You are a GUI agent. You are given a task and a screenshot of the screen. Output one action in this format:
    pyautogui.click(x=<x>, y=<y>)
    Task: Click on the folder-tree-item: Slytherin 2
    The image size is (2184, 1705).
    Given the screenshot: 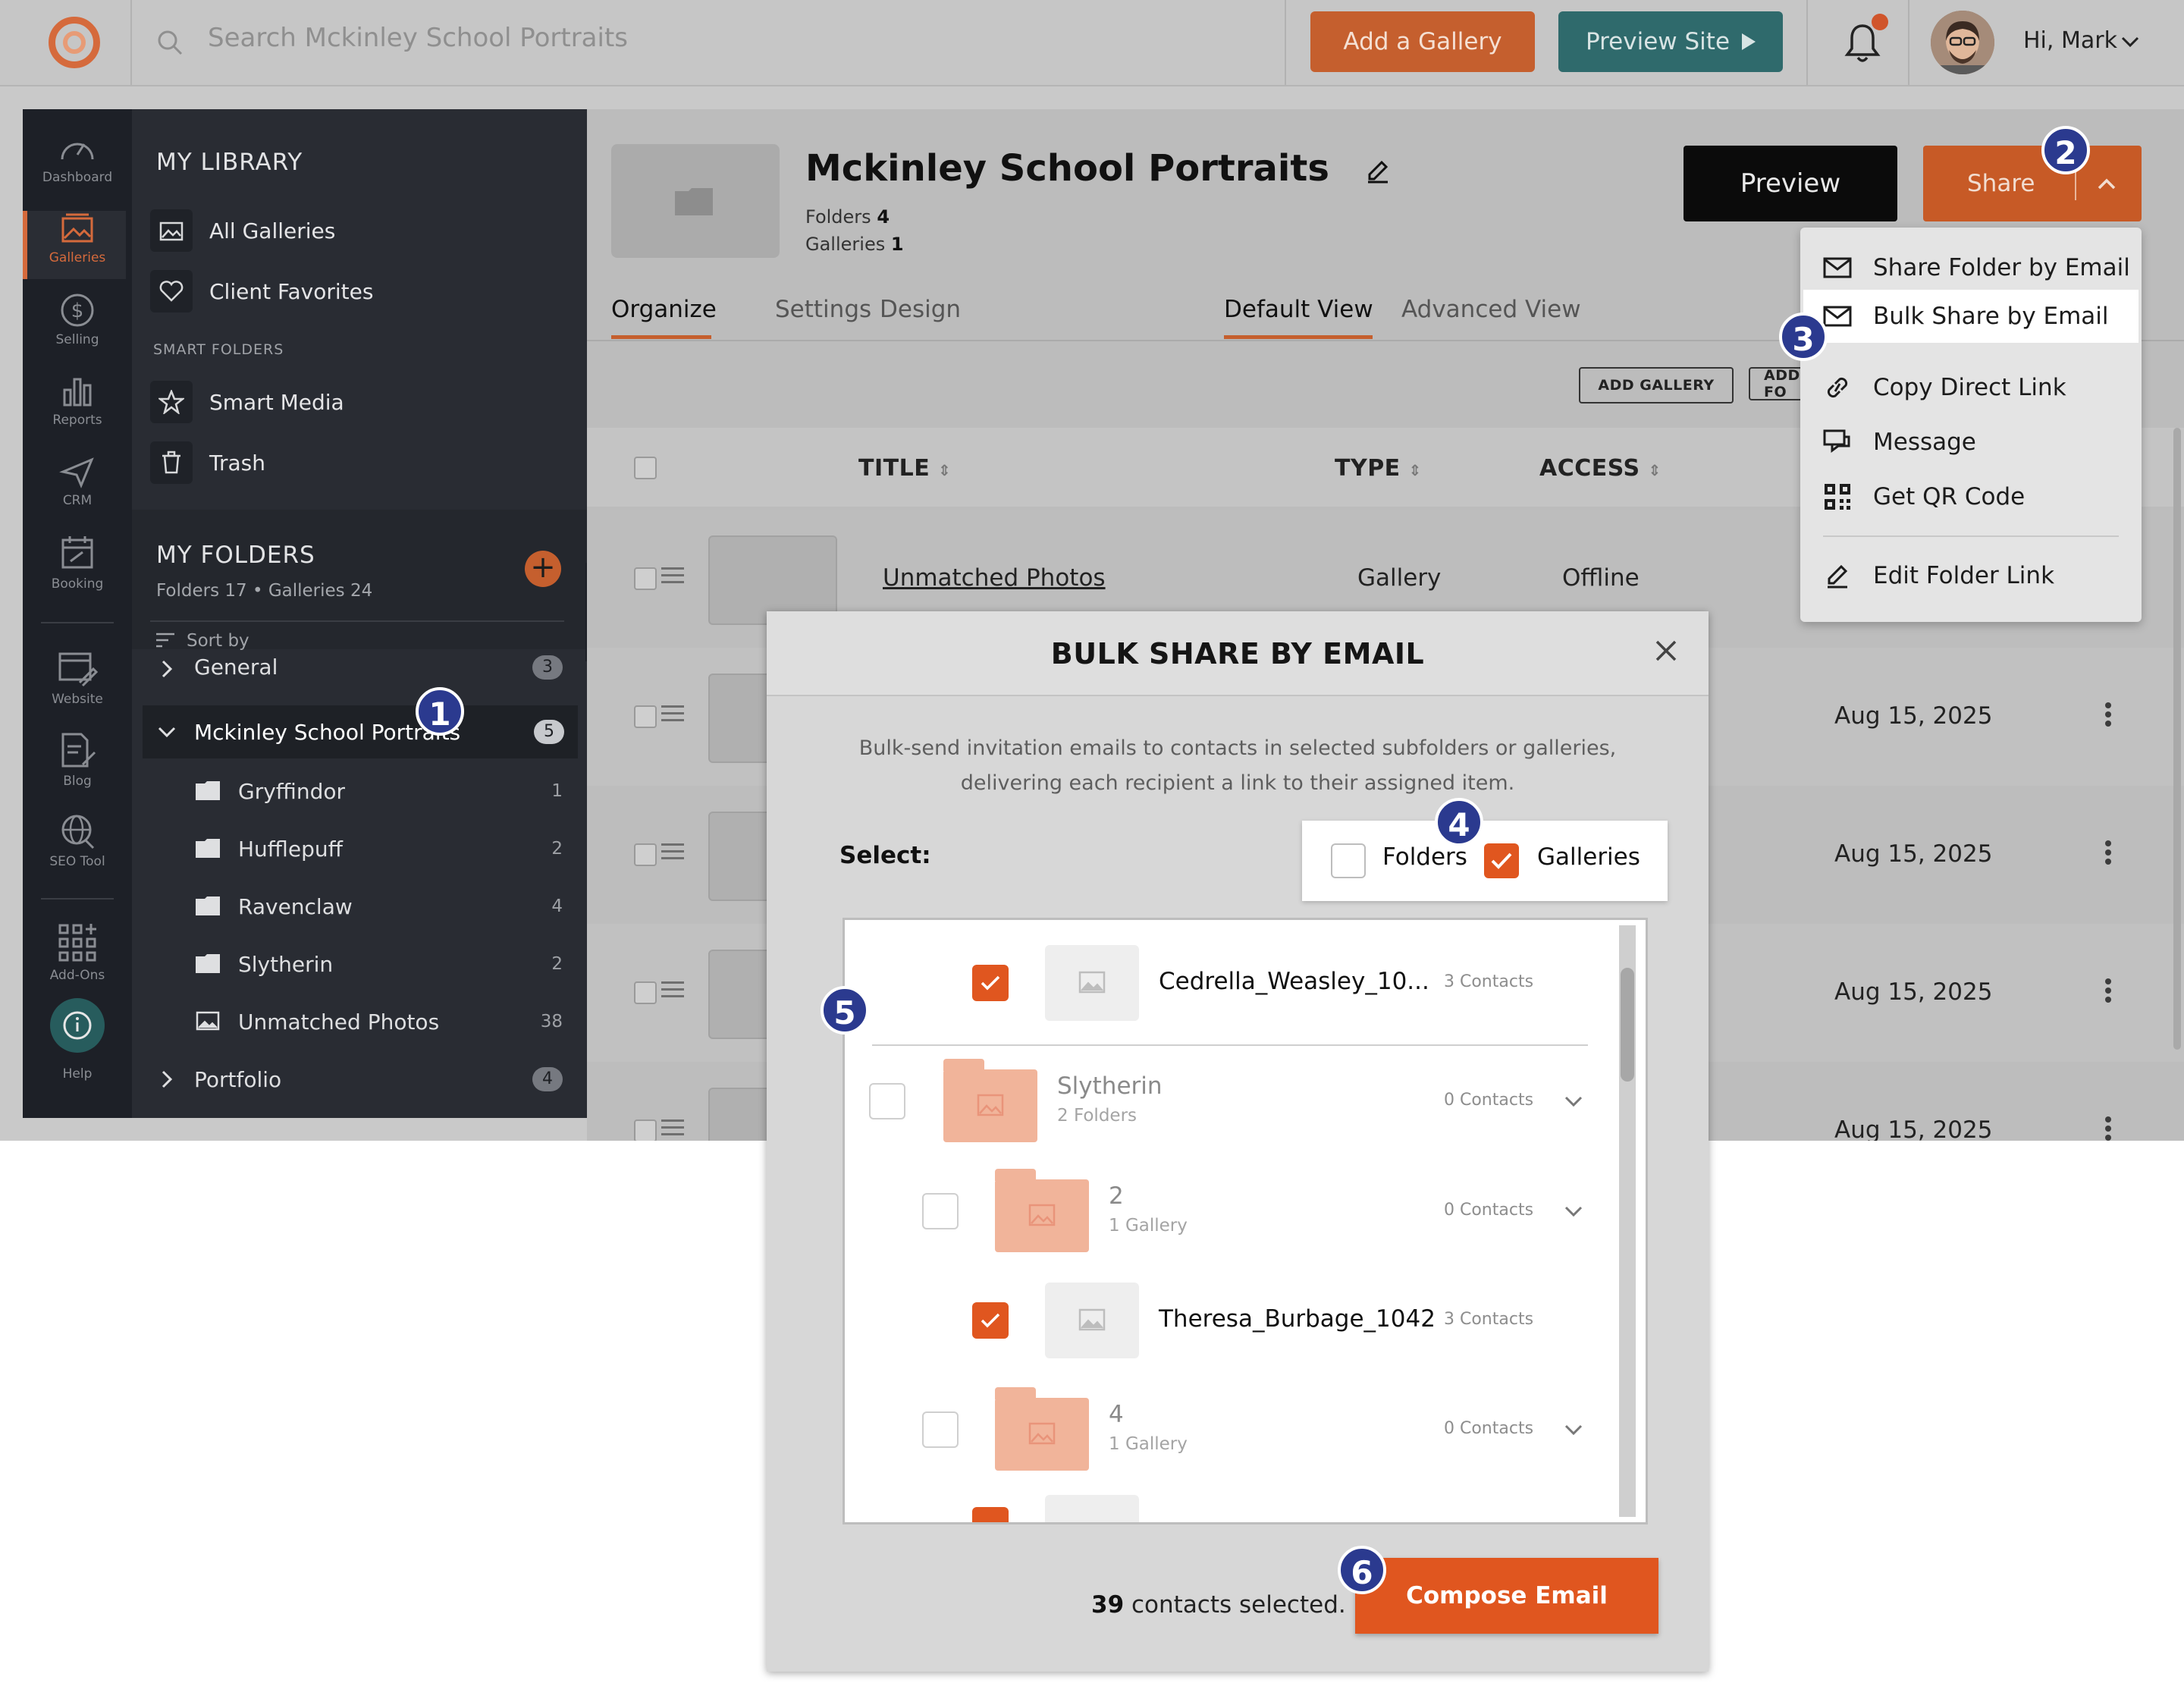 What is the action you would take?
    pyautogui.click(x=359, y=964)
    